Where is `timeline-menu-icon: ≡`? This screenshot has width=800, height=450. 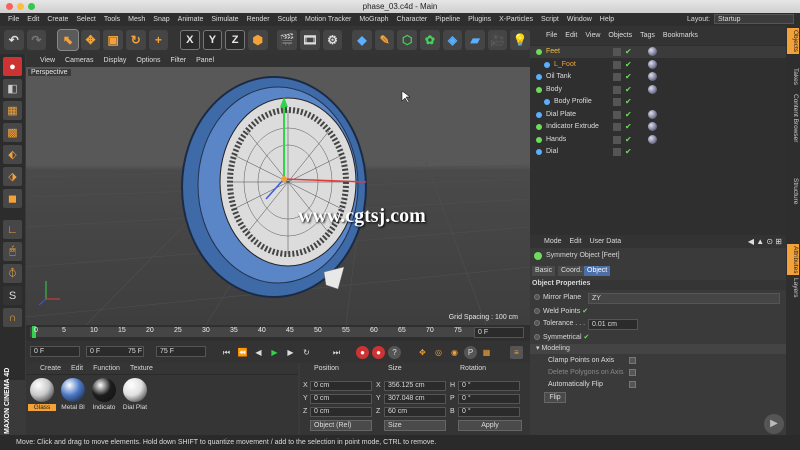
timeline-menu-icon: ≡ is located at coordinates (516, 352).